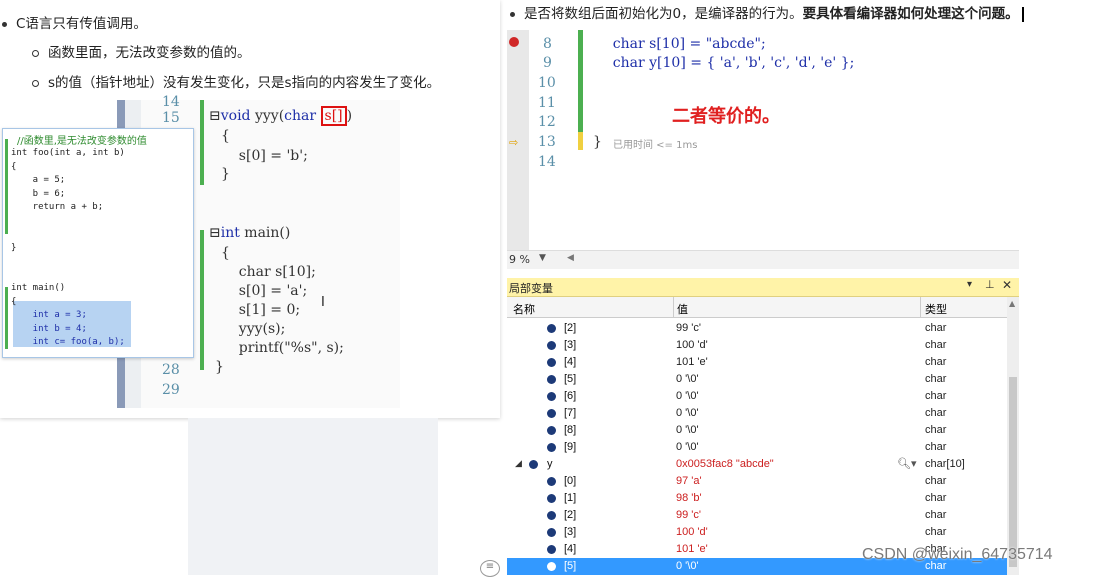  What do you see at coordinates (757, 464) in the screenshot?
I see `table-row-expanded: ◢ y 0x0053fac8 "abcde" 🔍︎▾ char[10]` at bounding box center [757, 464].